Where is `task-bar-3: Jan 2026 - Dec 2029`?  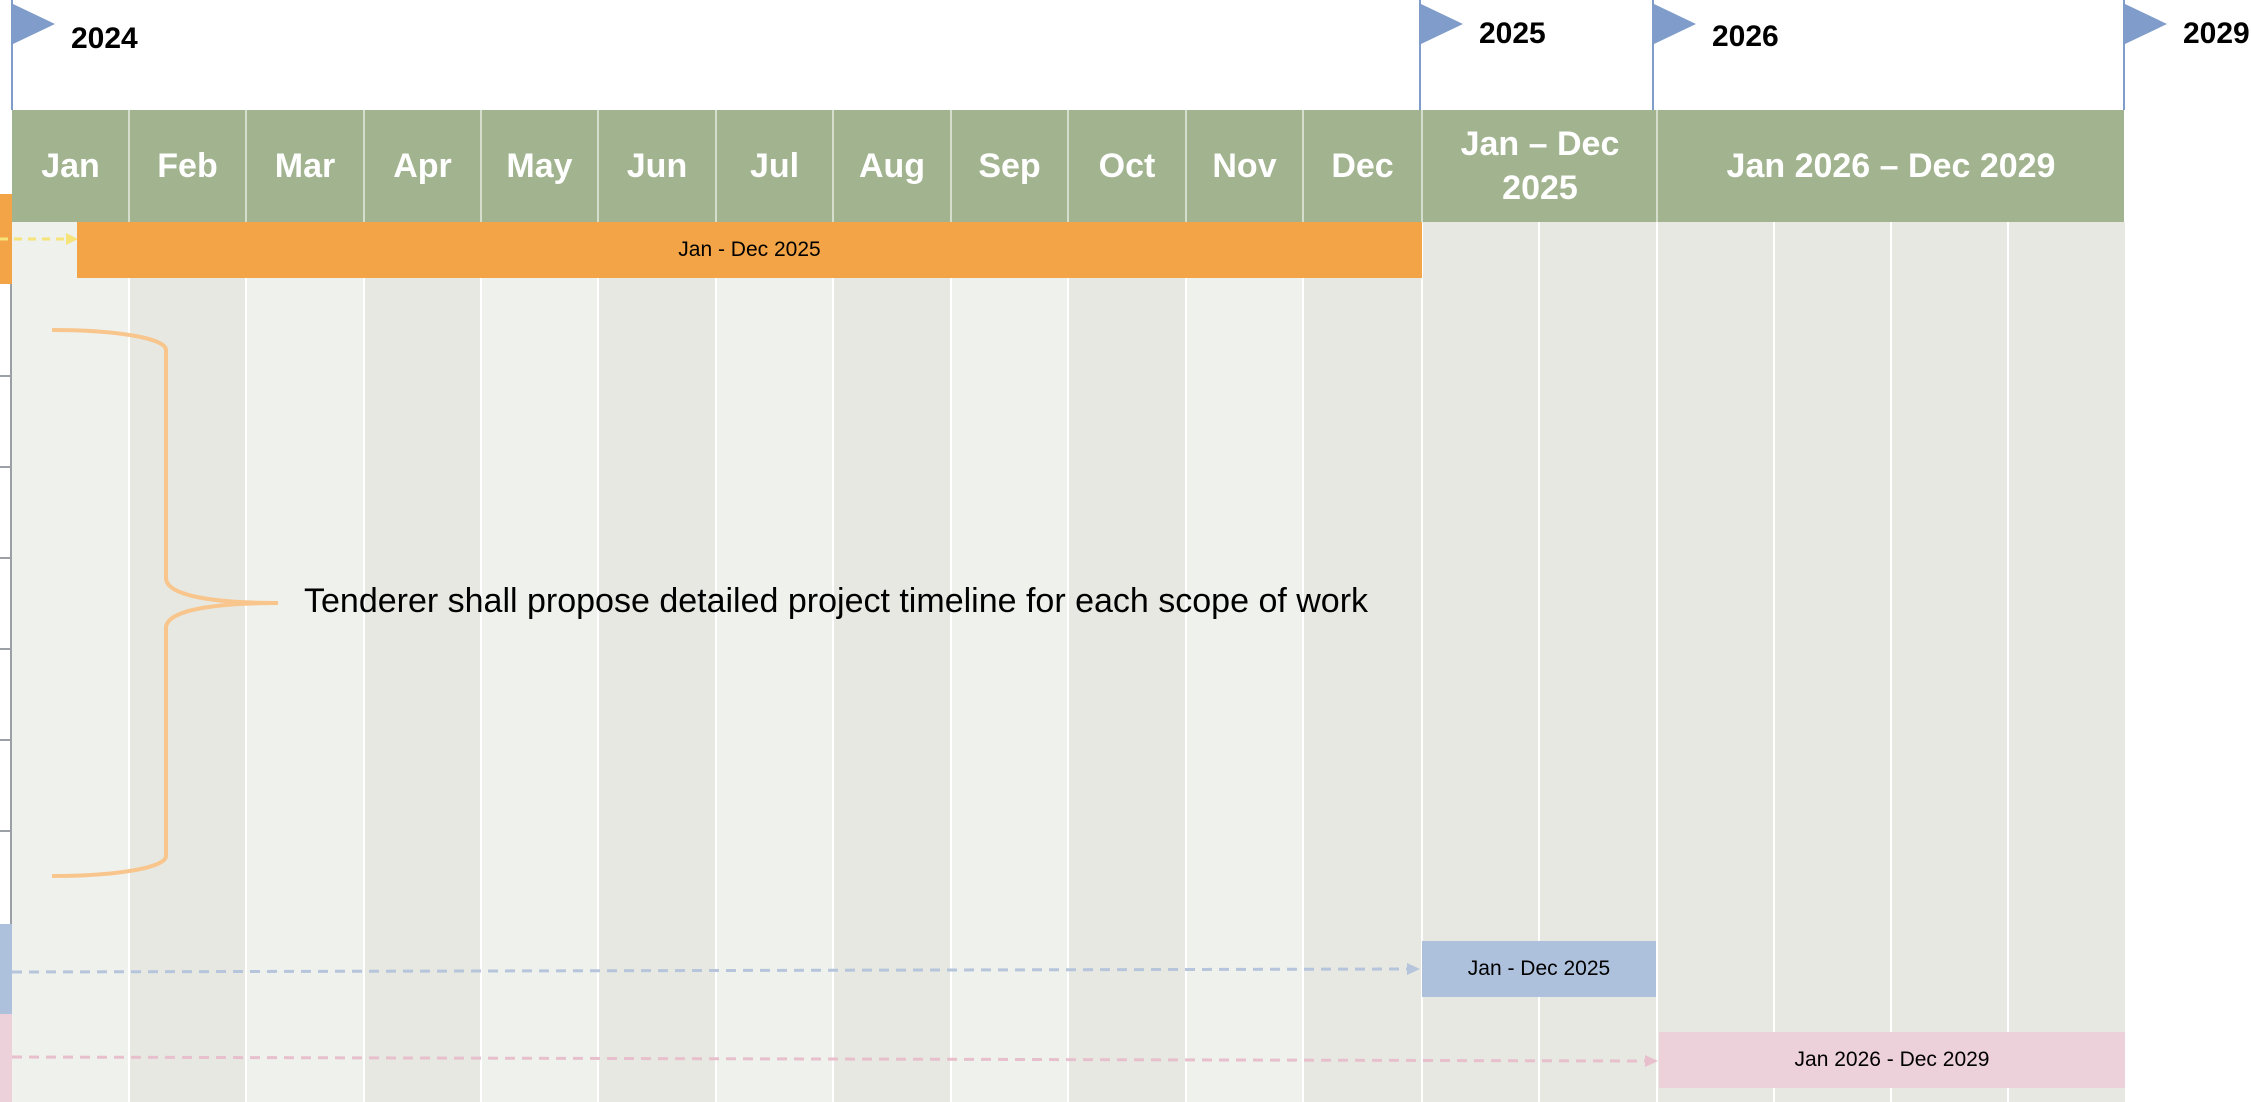 task-bar-3: Jan 2026 - Dec 2029 is located at coordinates (1892, 1060).